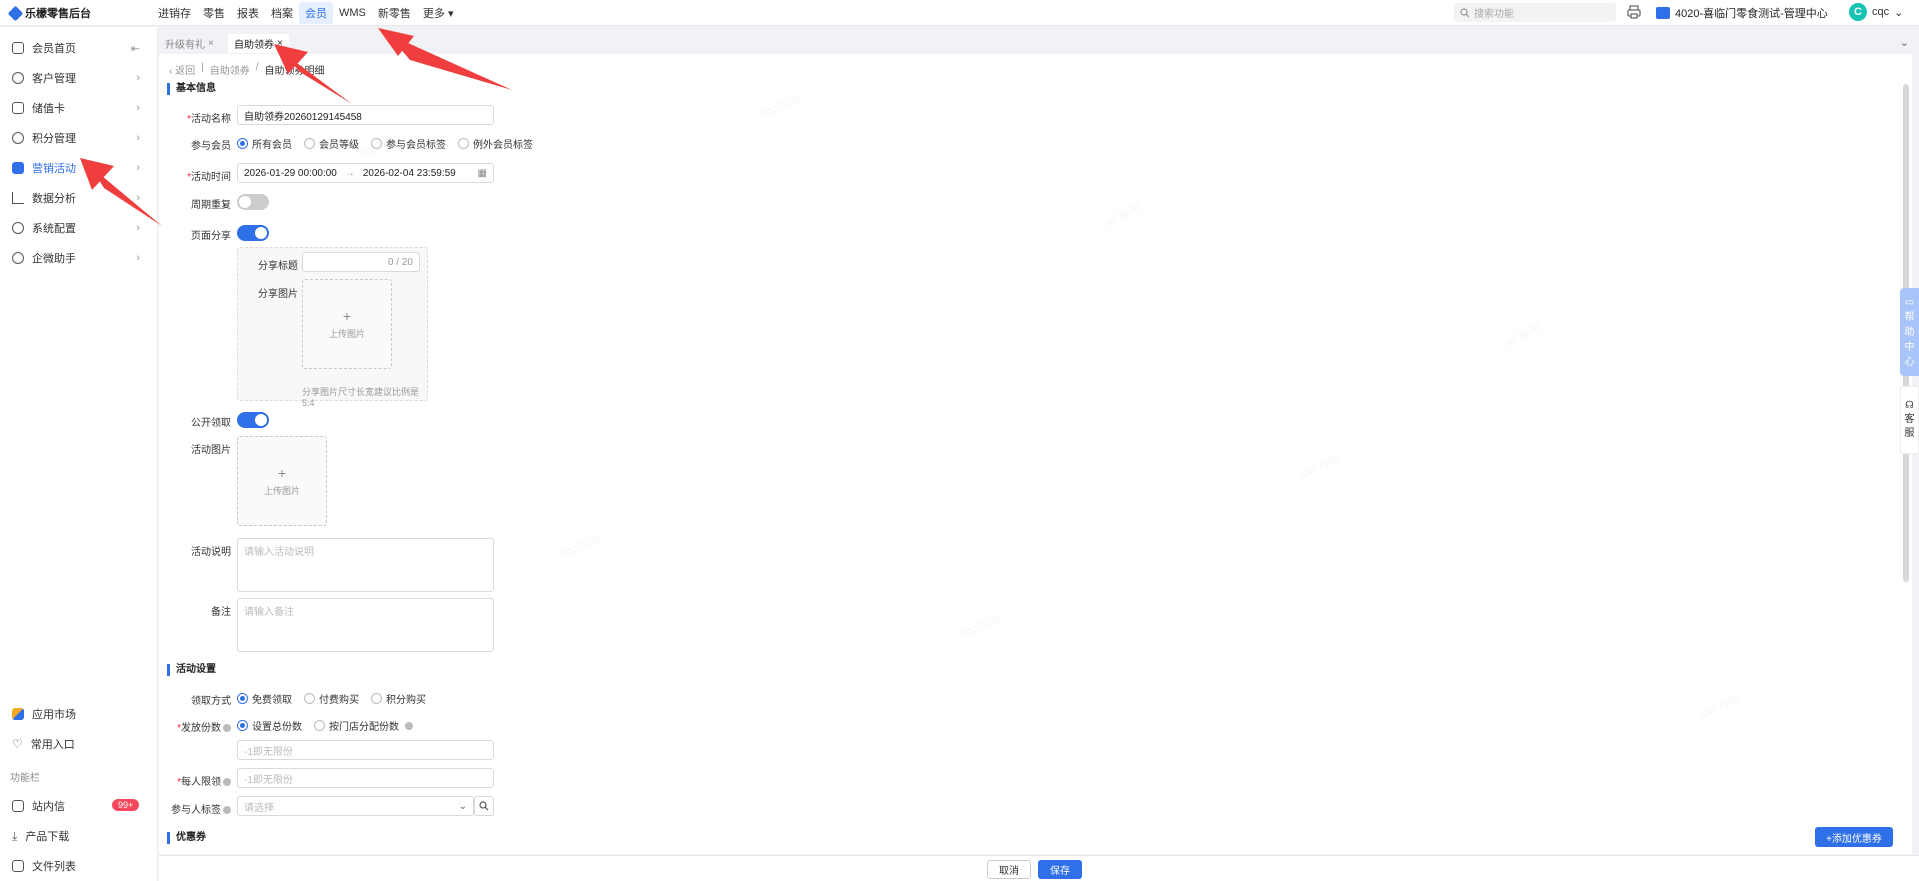 This screenshot has height=881, width=1919. What do you see at coordinates (54, 49) in the screenshot?
I see `sidebar-item-label: 会员首页` at bounding box center [54, 49].